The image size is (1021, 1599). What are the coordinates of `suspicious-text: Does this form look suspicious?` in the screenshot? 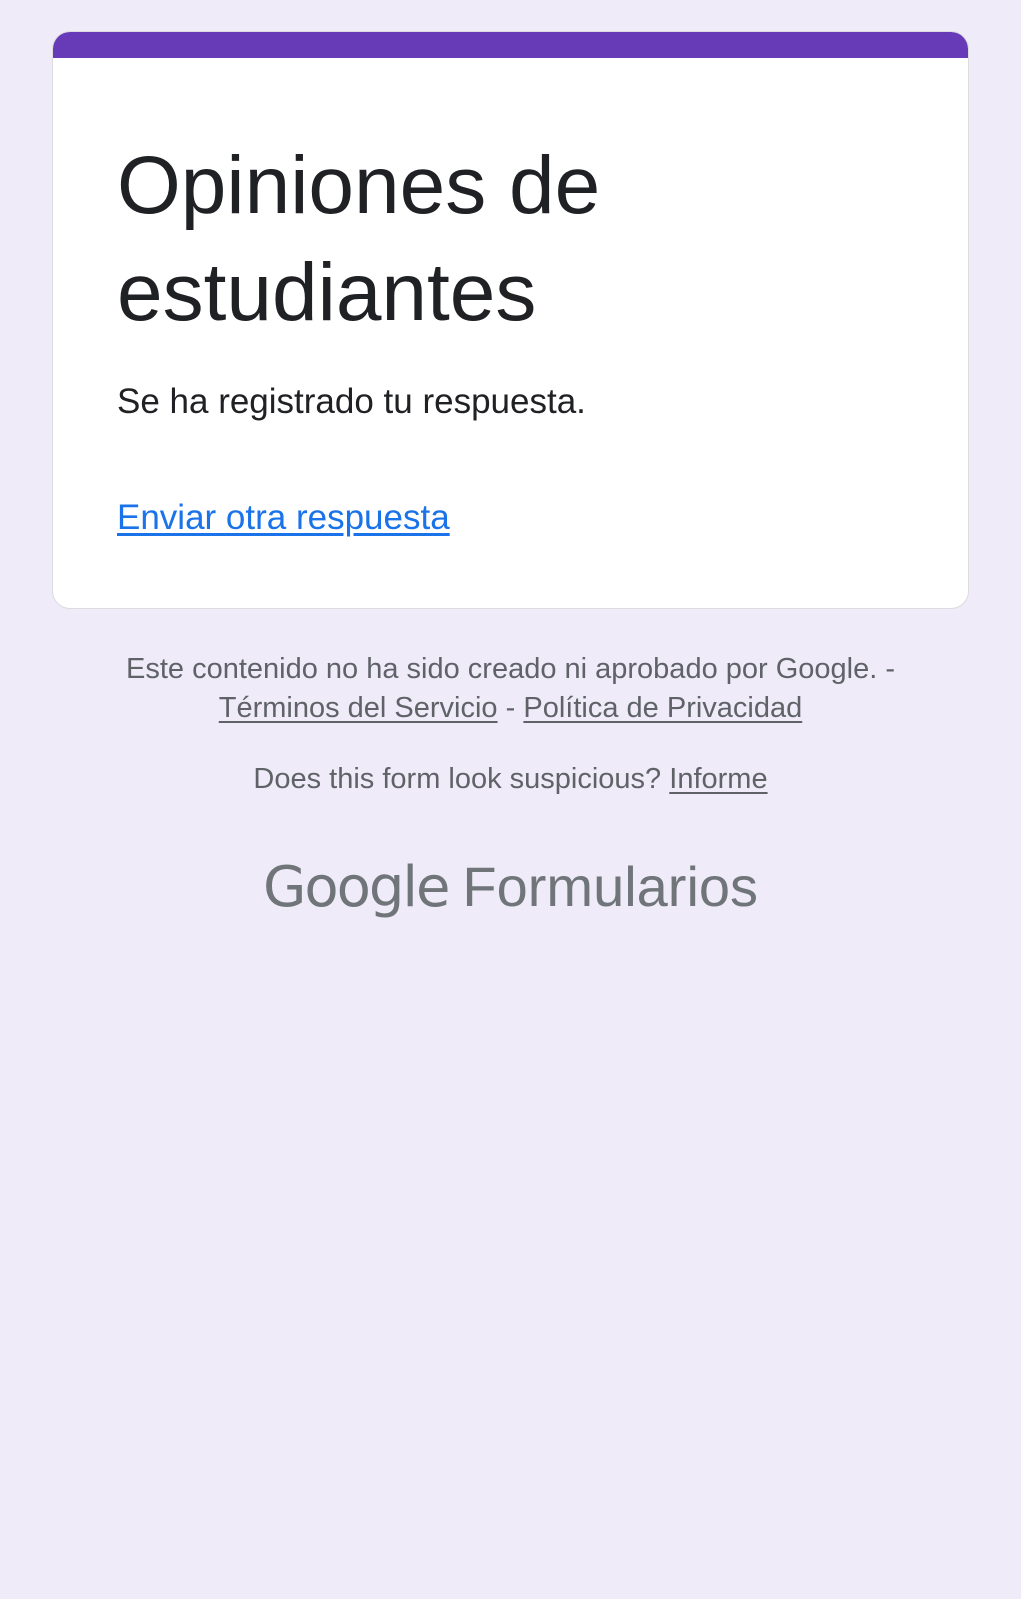 It's located at (457, 779).